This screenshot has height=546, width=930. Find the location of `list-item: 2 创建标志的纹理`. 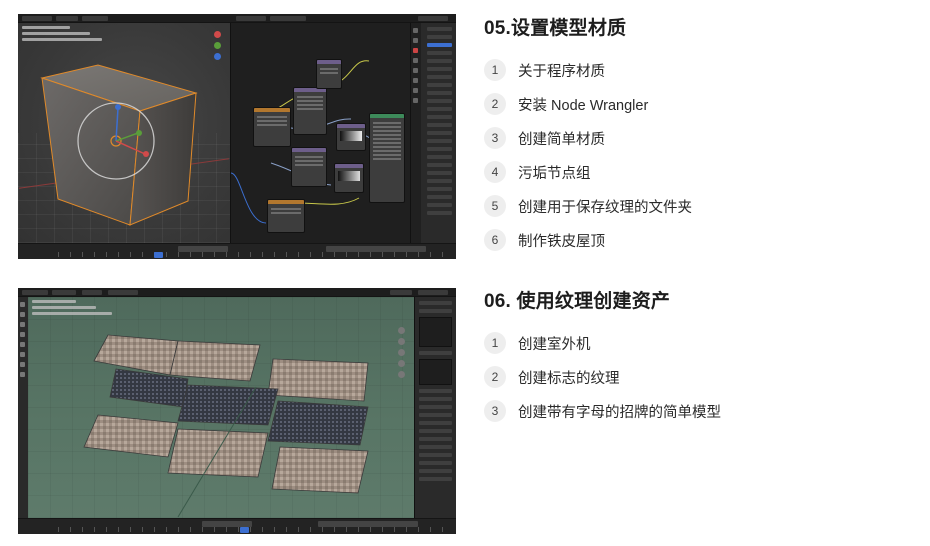

list-item: 2 创建标志的纹理 is located at coordinates (699, 377).